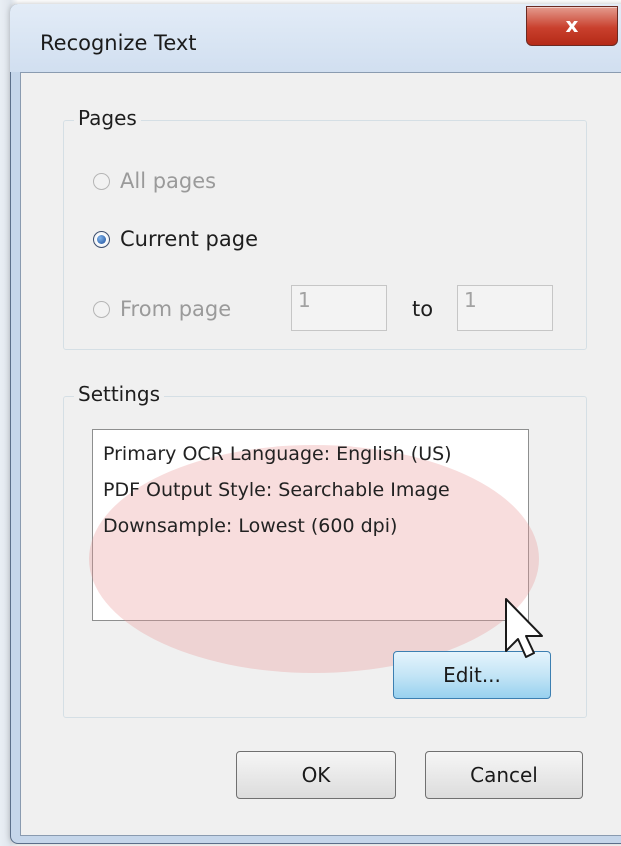  Describe the element at coordinates (304, 300) in the screenshot. I see `from-page-value: 1` at that location.